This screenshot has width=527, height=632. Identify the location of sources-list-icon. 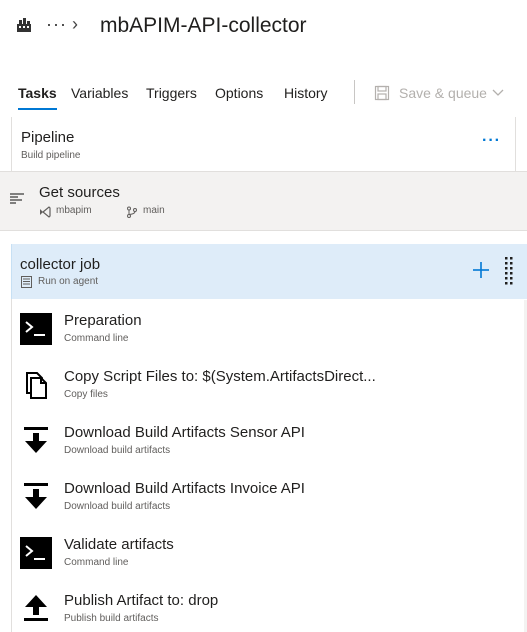
(17, 198).